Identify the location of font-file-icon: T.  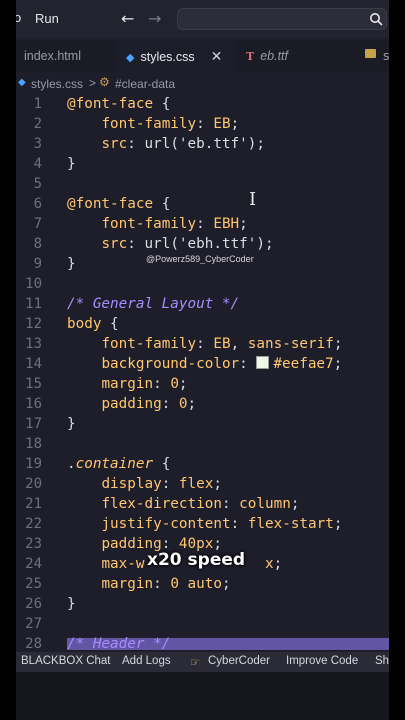
(250, 56).